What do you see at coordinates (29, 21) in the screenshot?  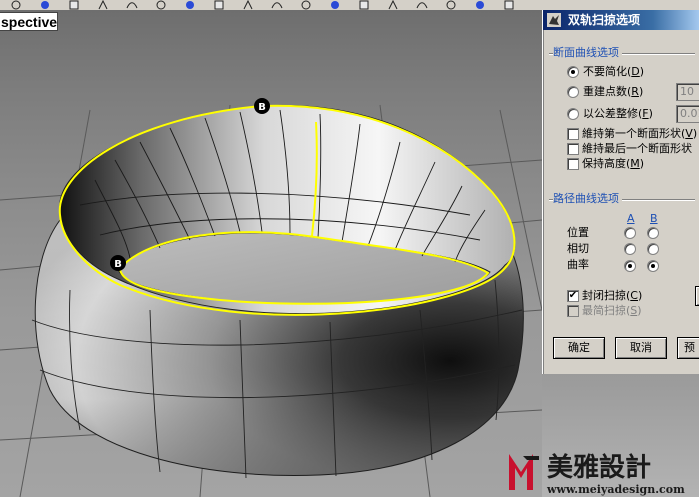 I see `viewport-title: spective` at bounding box center [29, 21].